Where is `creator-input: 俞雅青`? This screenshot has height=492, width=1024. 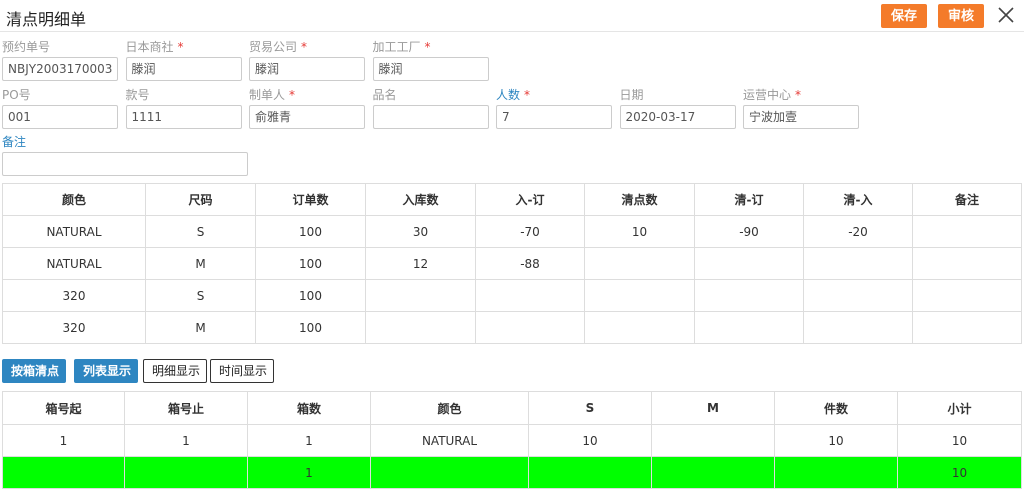 creator-input: 俞雅青 is located at coordinates (307, 117).